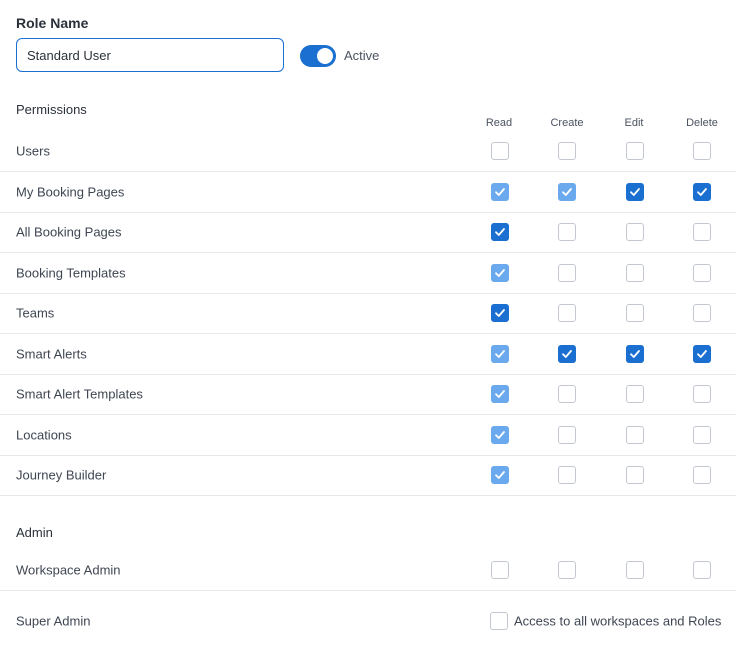  What do you see at coordinates (702, 123) in the screenshot?
I see `column-header-delete: Delete` at bounding box center [702, 123].